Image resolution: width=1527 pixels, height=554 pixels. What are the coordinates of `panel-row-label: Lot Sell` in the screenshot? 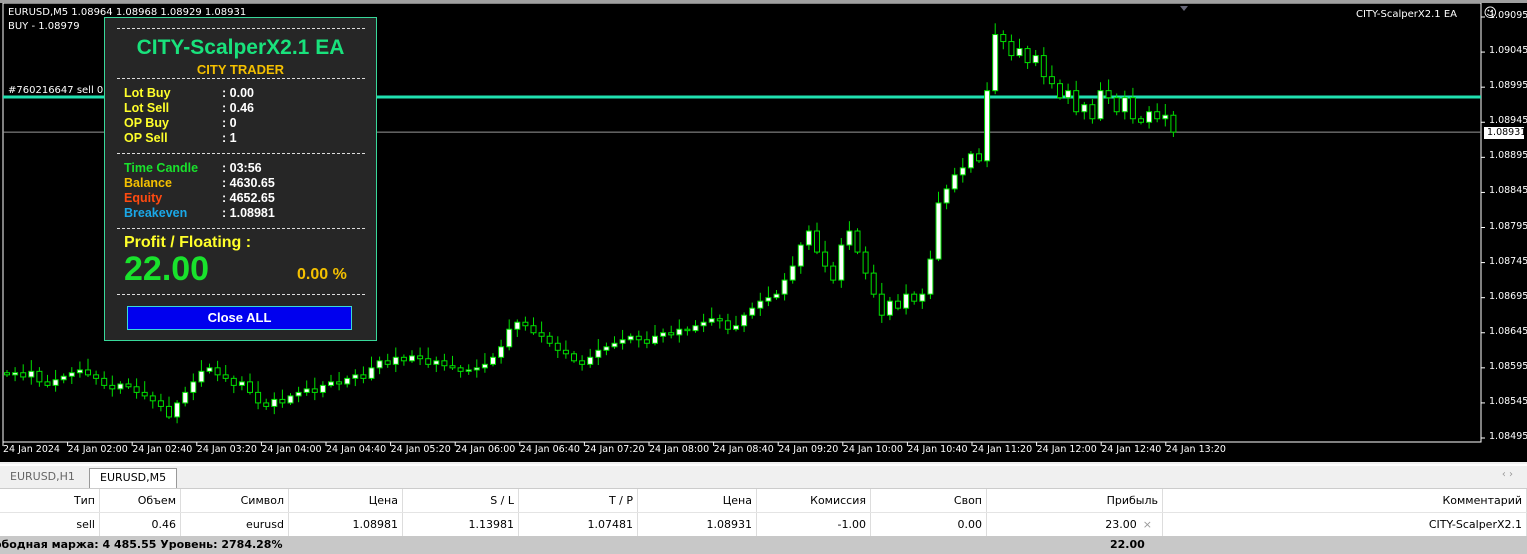 It's located at (147, 108).